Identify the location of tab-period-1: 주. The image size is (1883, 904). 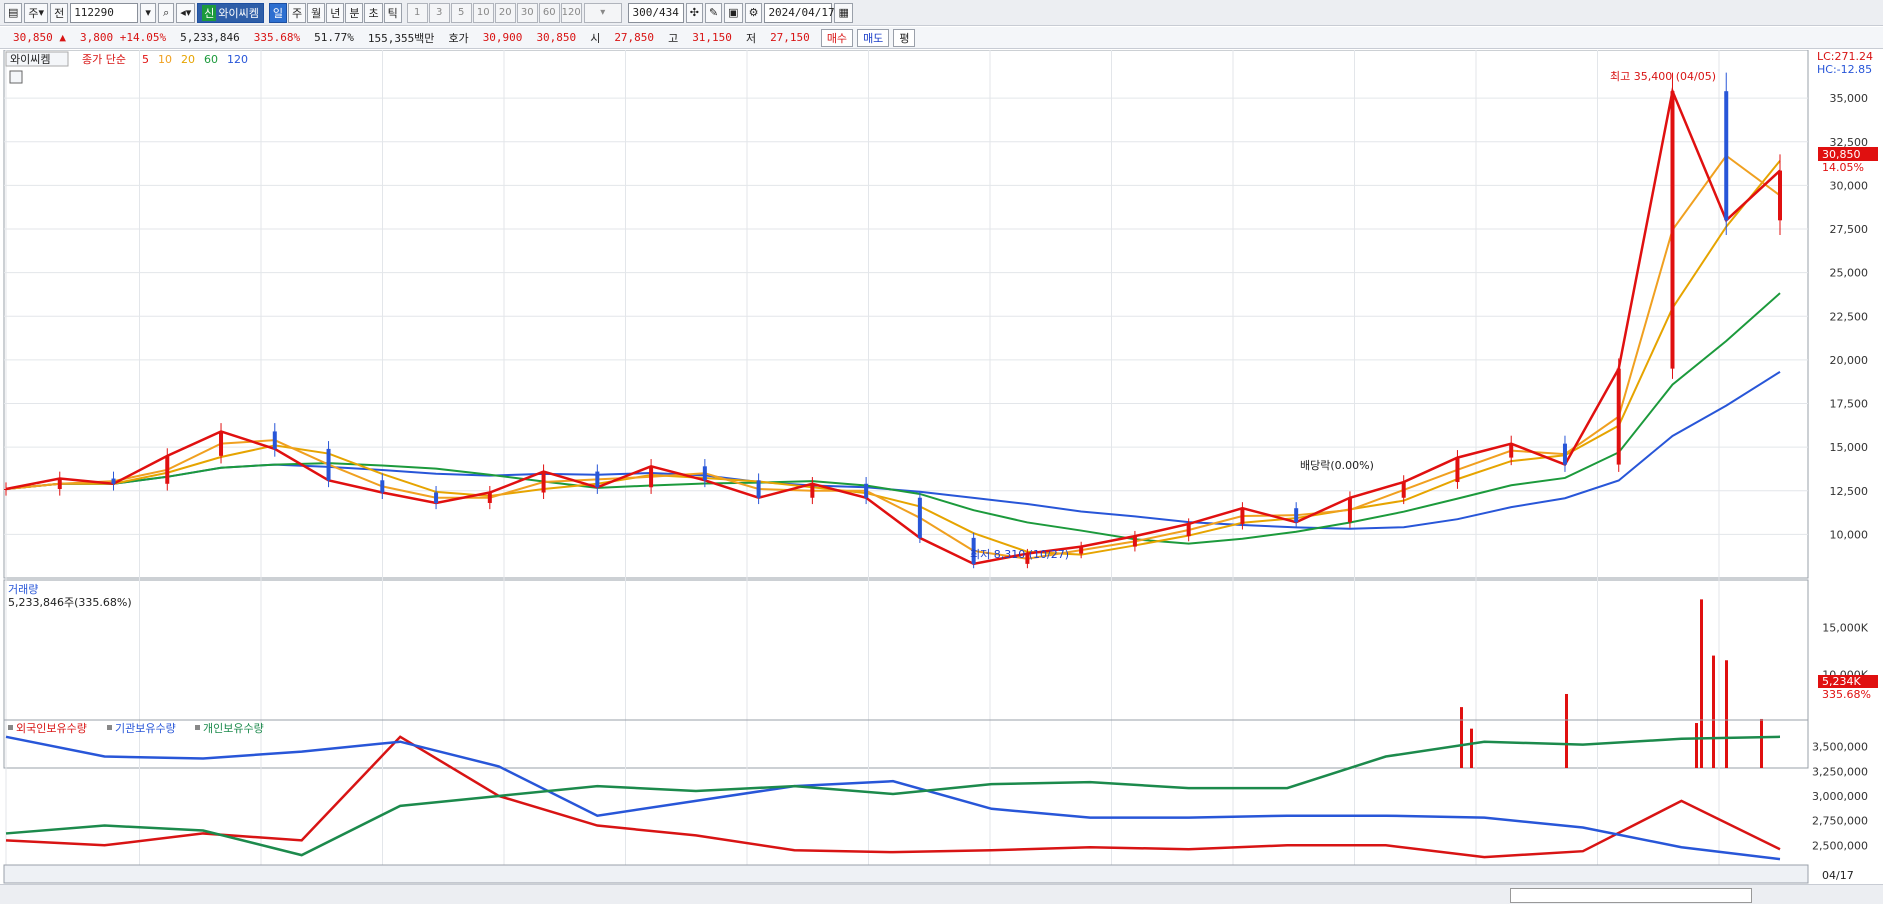
(297, 12).